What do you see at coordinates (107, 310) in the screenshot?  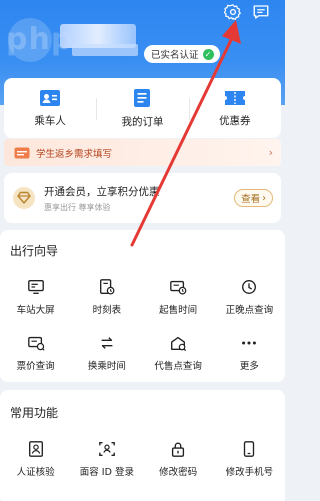 I see `timetable-label: 时刻表` at bounding box center [107, 310].